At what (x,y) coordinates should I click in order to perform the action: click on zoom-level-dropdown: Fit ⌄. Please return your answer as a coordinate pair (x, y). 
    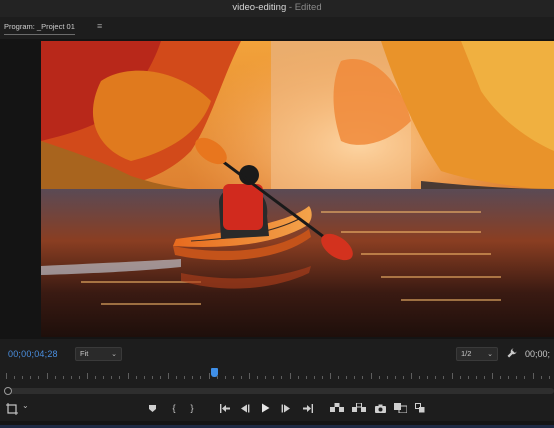
    Looking at the image, I should click on (98, 354).